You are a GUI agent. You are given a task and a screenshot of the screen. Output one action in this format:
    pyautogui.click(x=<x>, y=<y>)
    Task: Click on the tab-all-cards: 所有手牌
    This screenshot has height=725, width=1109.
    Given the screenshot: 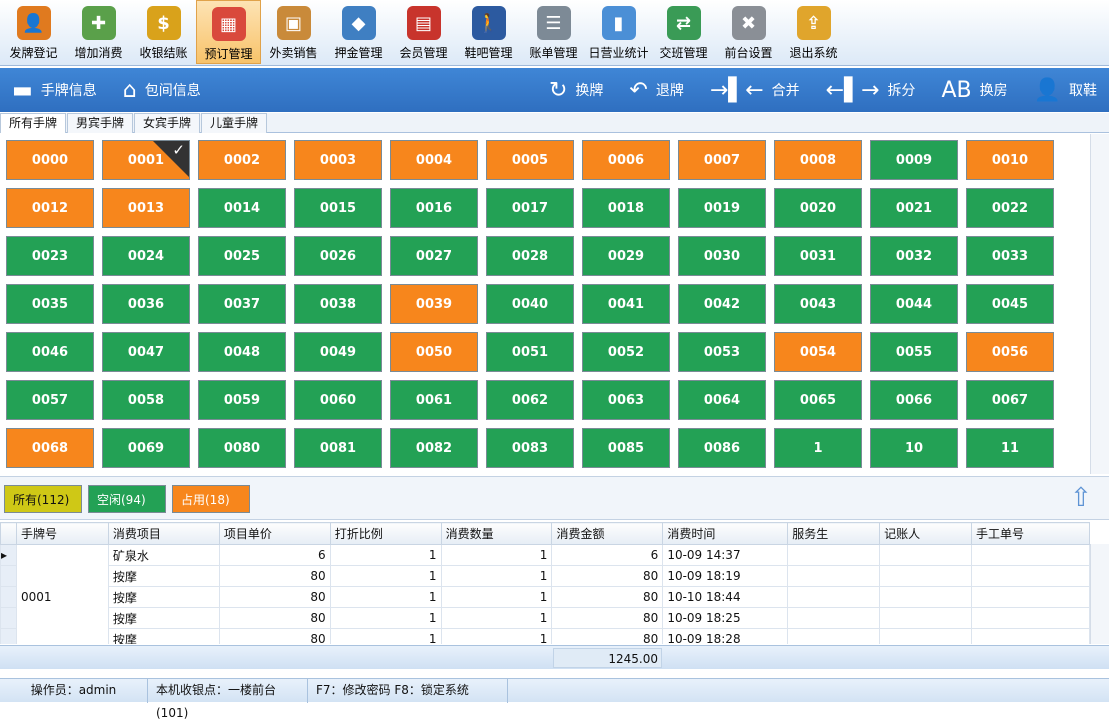 What is the action you would take?
    pyautogui.click(x=33, y=123)
    